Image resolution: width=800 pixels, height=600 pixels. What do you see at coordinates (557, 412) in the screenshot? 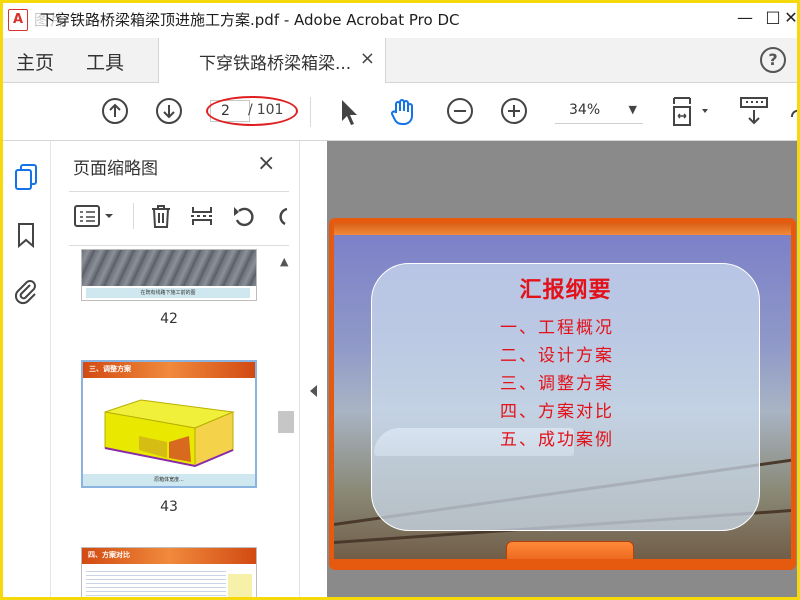
I see `outline-item: 四、方案对比` at bounding box center [557, 412].